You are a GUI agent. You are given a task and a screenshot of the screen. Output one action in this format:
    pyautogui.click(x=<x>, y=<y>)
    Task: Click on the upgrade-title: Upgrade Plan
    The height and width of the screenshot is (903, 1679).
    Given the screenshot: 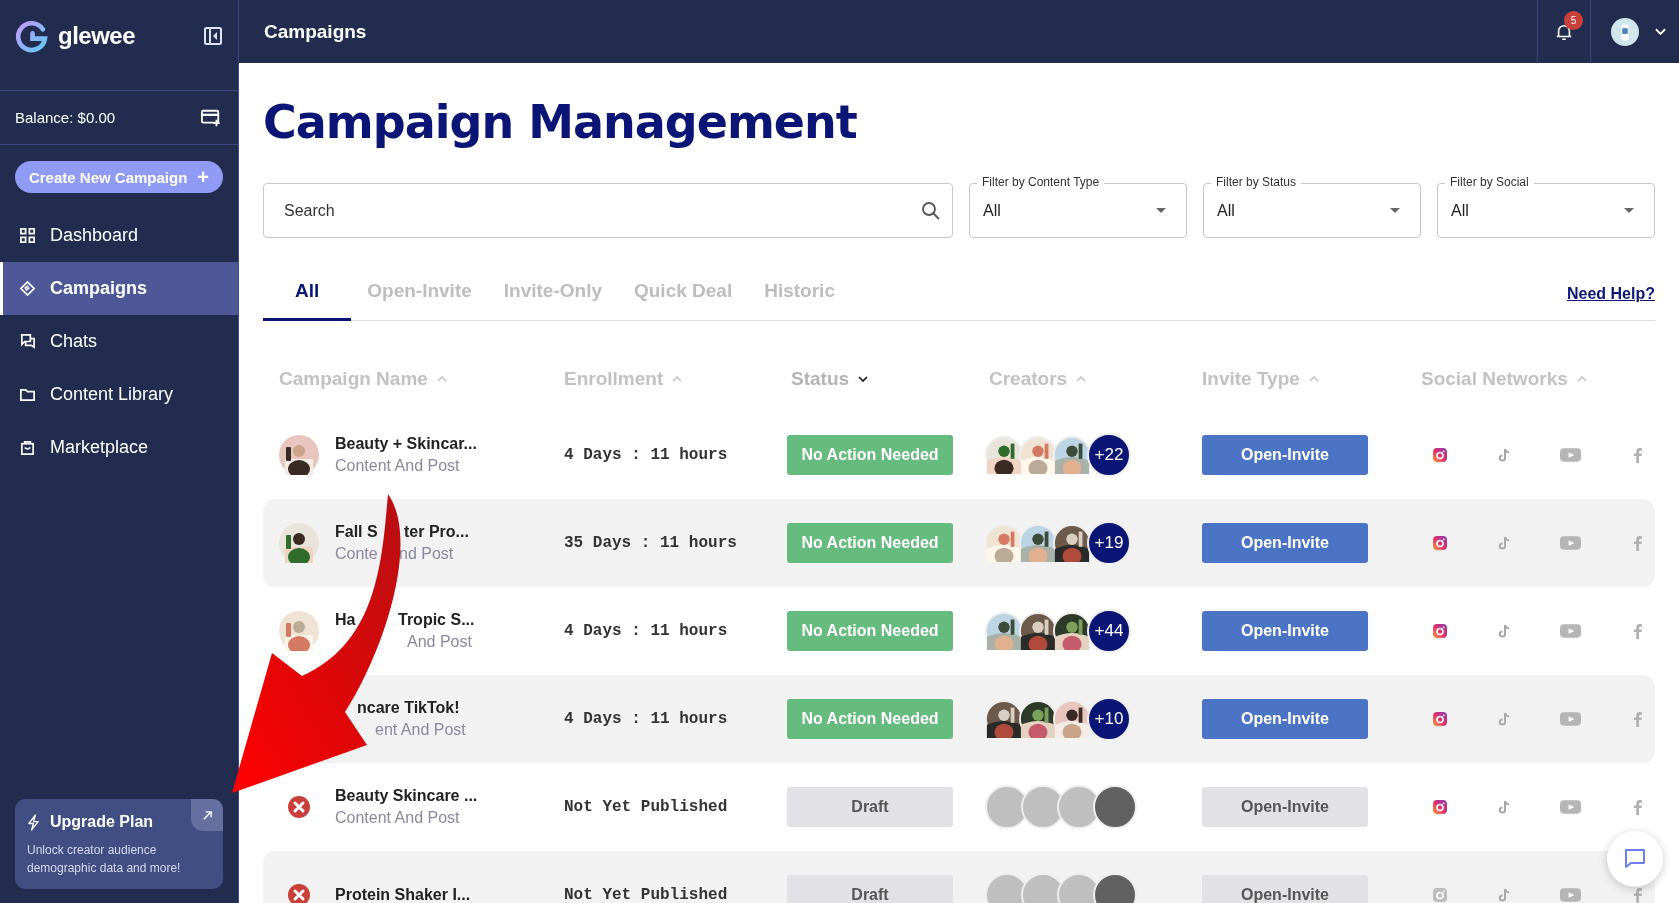 What is the action you would take?
    pyautogui.click(x=102, y=822)
    